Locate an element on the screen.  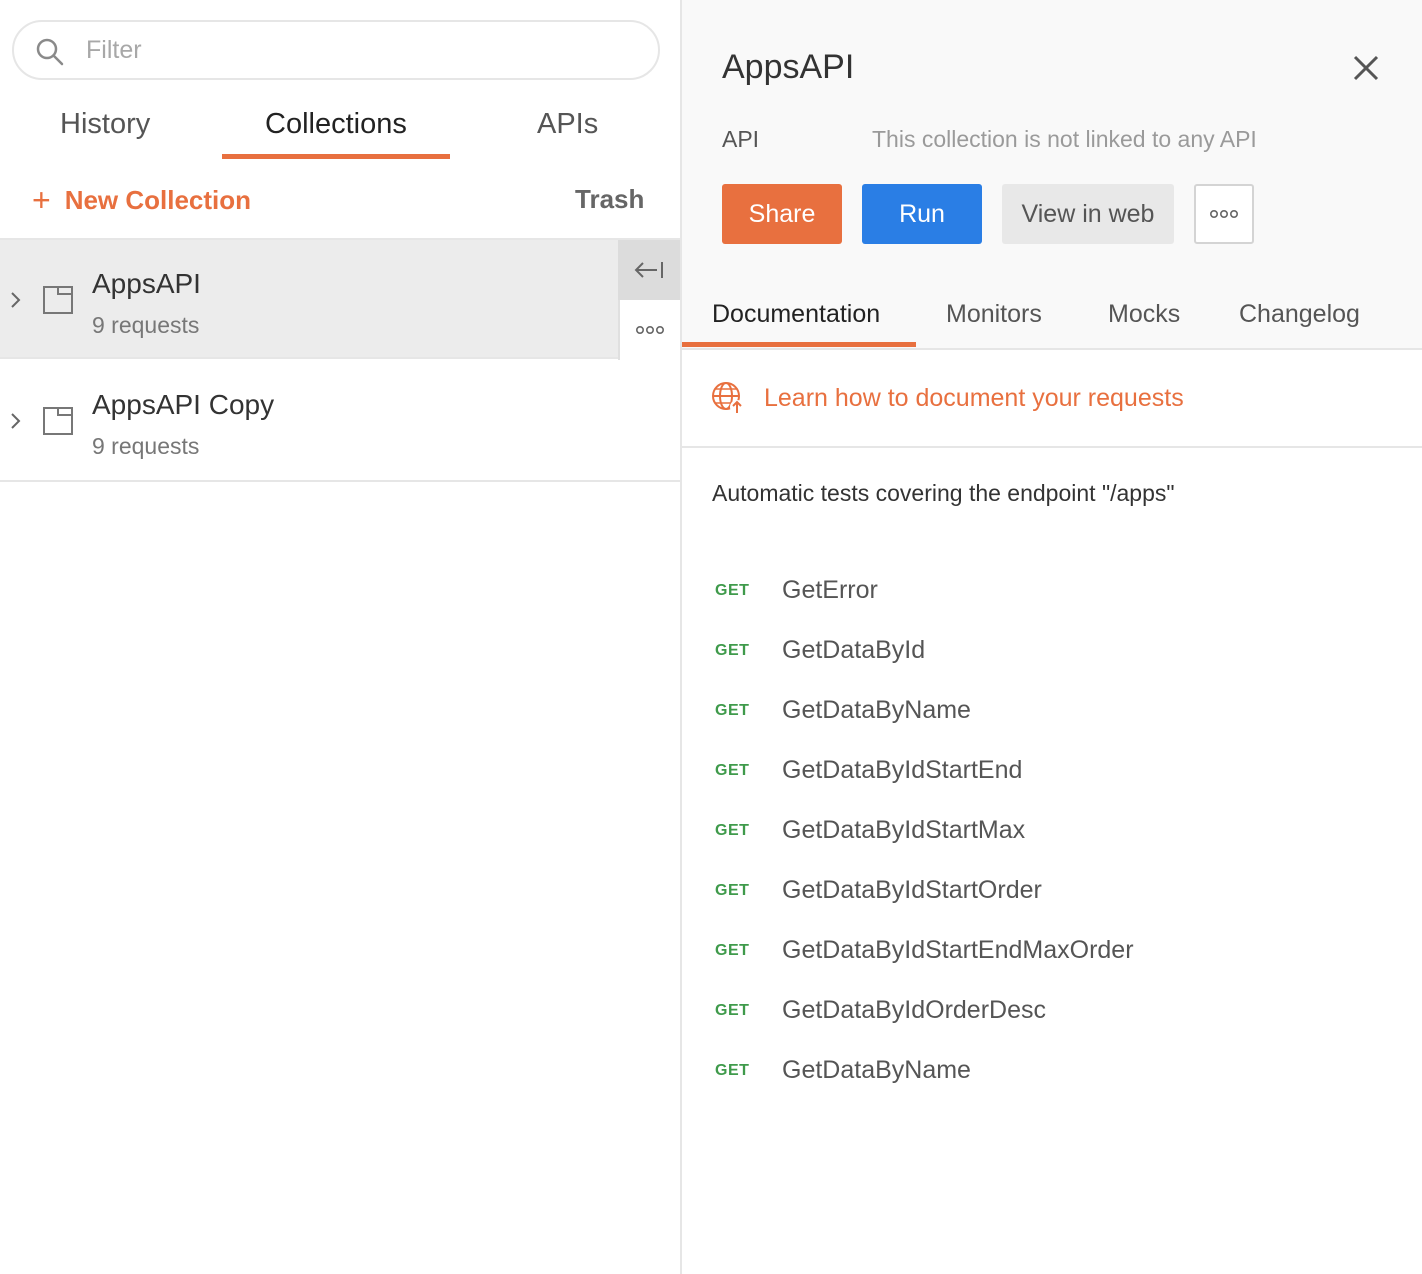
view-in-web-button: View in web is located at coordinates (1088, 214).